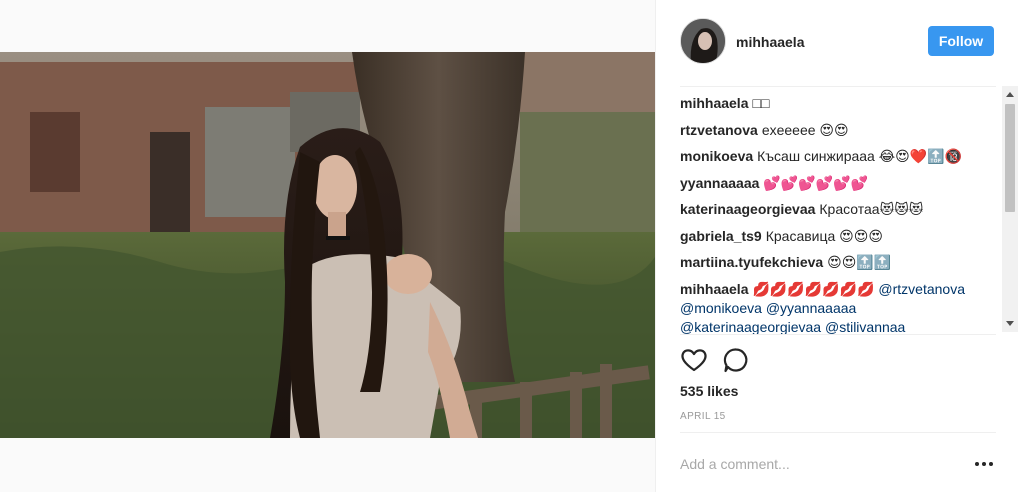 Image resolution: width=1022 pixels, height=492 pixels. I want to click on scroll-thumb, so click(1010, 158).